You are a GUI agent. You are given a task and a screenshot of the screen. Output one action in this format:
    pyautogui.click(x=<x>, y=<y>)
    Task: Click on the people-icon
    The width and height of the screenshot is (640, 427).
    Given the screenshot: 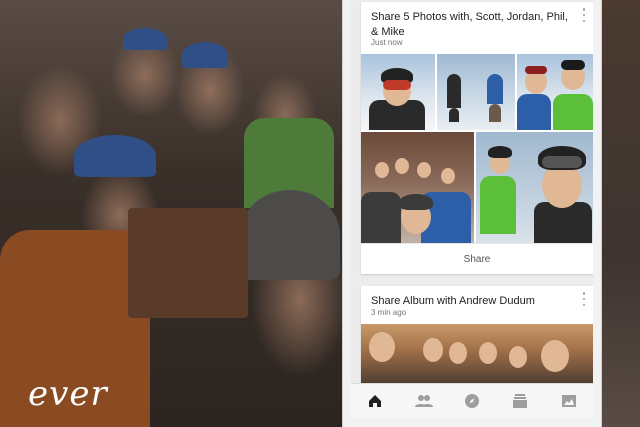 What is the action you would take?
    pyautogui.click(x=423, y=401)
    